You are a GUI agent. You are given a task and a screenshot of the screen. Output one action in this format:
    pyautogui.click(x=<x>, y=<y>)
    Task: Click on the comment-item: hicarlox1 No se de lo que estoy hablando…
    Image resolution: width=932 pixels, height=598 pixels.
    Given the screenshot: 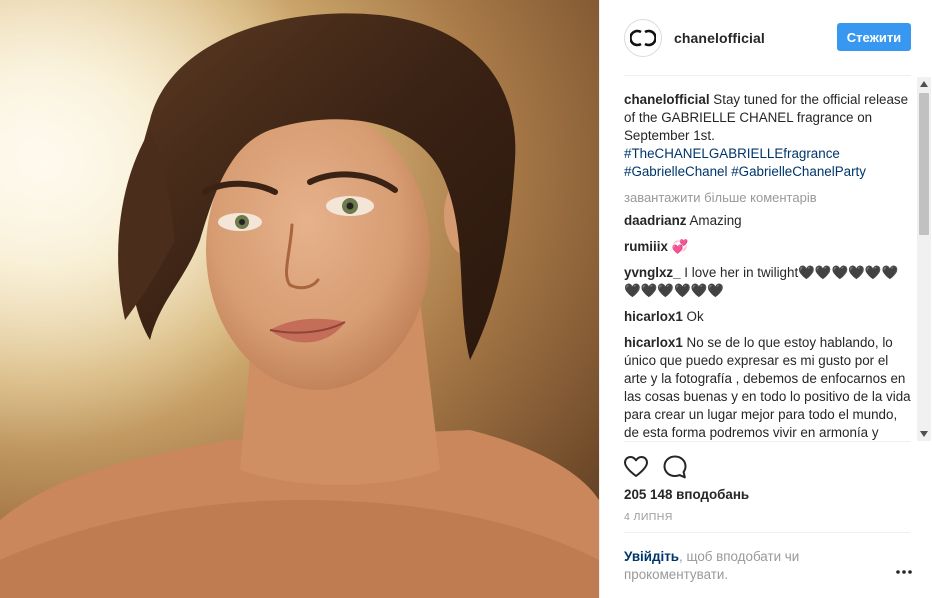 What is the action you would take?
    pyautogui.click(x=769, y=387)
    